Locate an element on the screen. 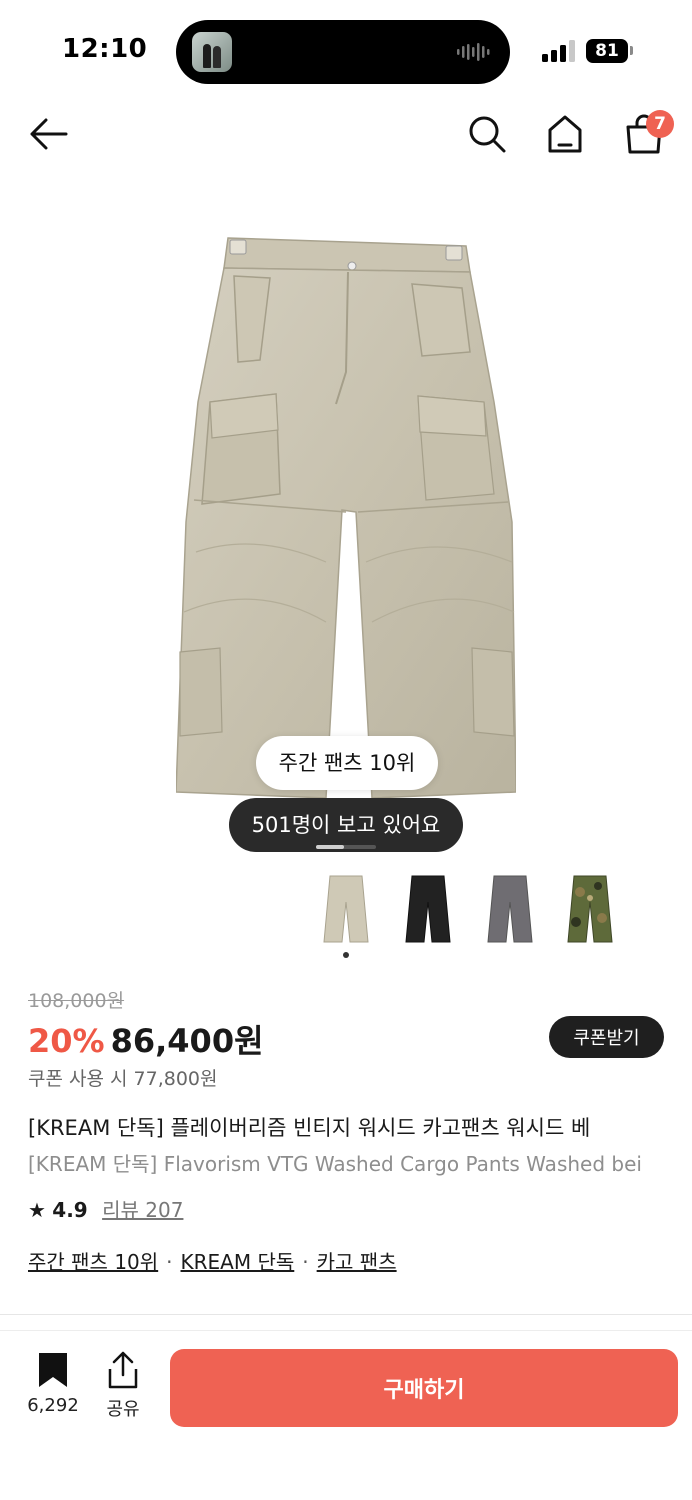 The image size is (692, 1500). image-pager-progress is located at coordinates (330, 847).